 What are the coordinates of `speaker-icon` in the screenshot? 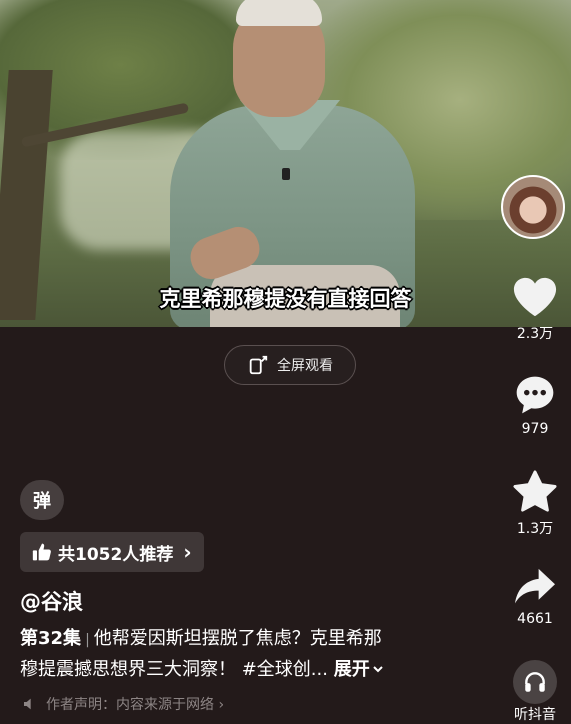 It's located at (27, 704).